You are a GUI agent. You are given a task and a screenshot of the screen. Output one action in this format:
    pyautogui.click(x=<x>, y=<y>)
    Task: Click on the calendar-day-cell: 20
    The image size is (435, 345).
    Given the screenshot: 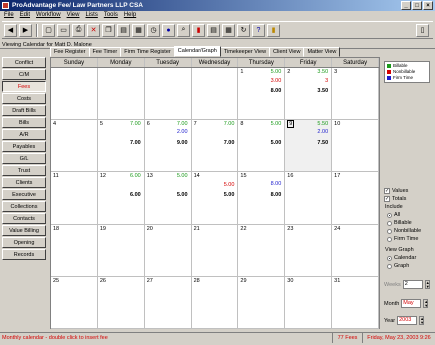 What is the action you would take?
    pyautogui.click(x=168, y=250)
    